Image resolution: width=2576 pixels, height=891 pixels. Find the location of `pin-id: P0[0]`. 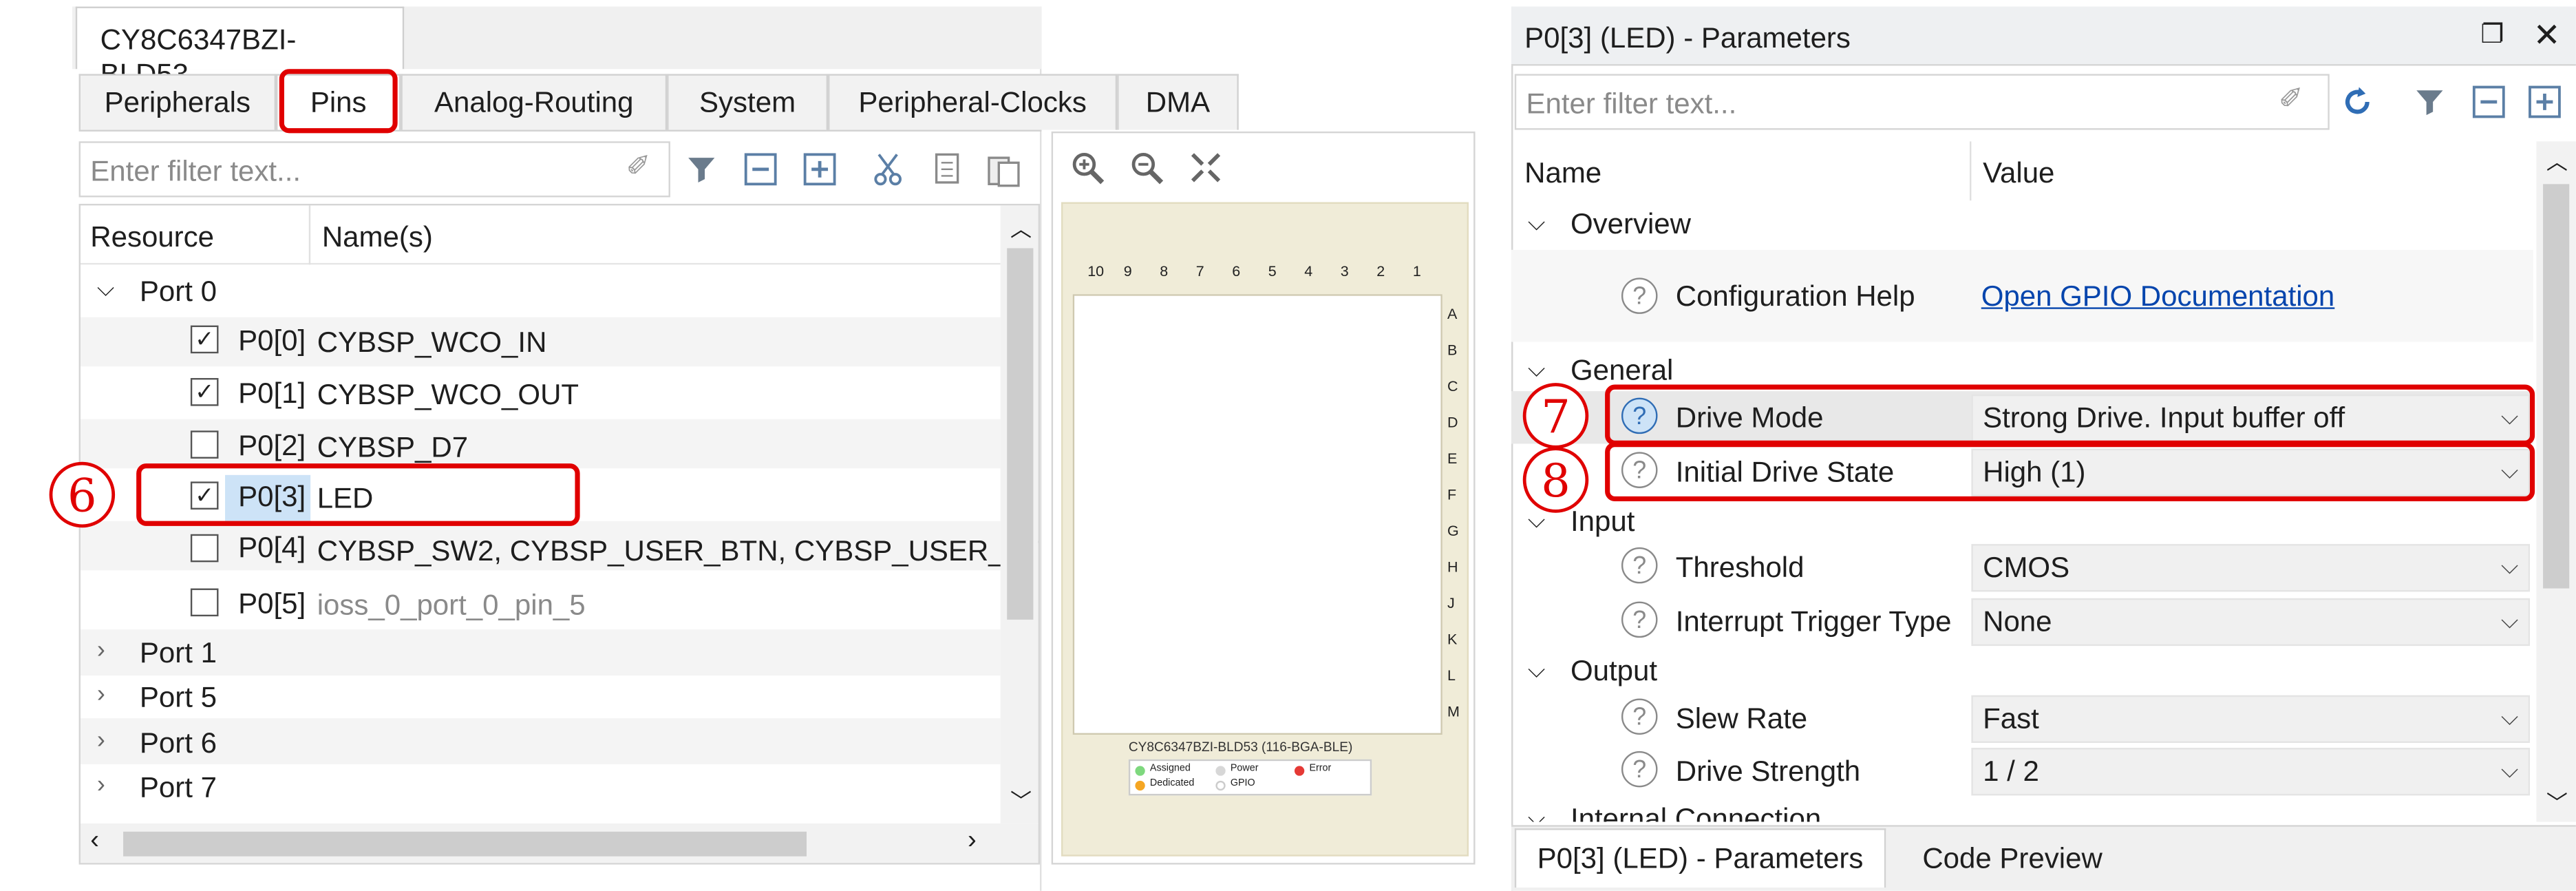

pin-id: P0[0] is located at coordinates (272, 341).